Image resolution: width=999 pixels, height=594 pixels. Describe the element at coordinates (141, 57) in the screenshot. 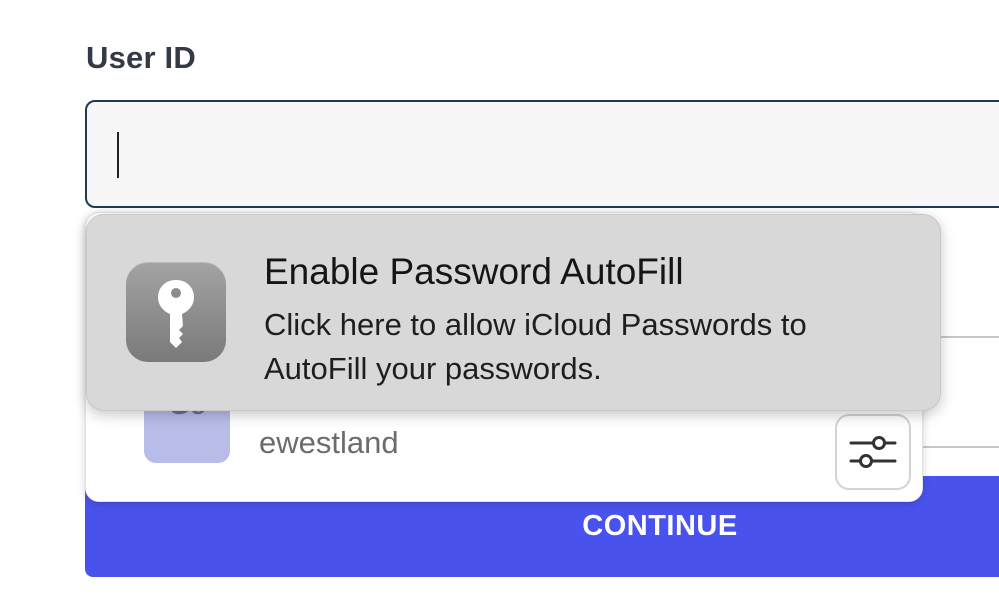

I see `userid-label: User ID` at that location.